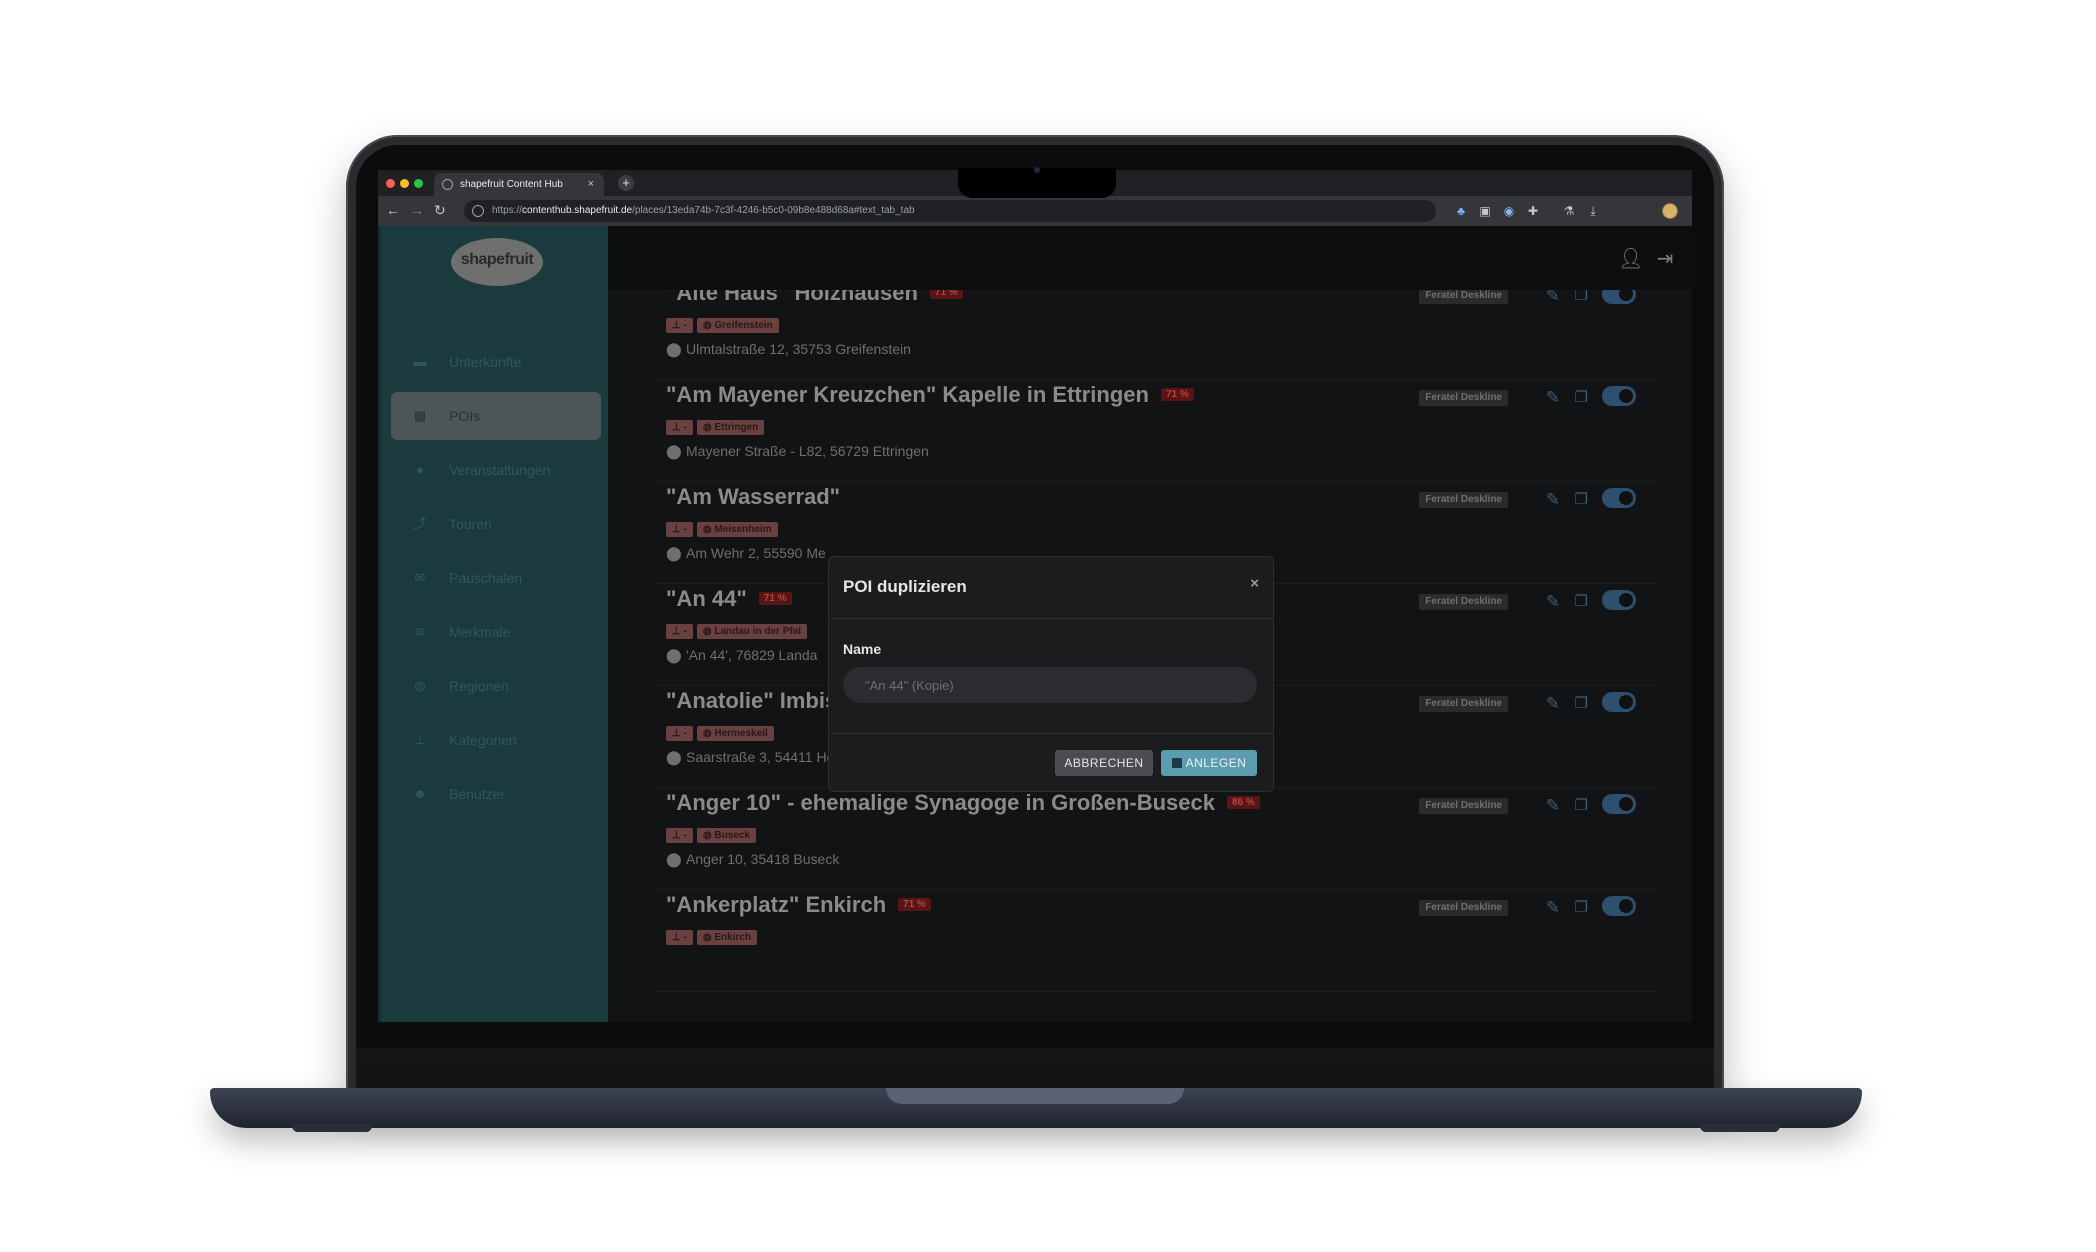 The height and width of the screenshot is (1252, 2096). I want to click on logout-icon: ⇥, so click(1665, 259).